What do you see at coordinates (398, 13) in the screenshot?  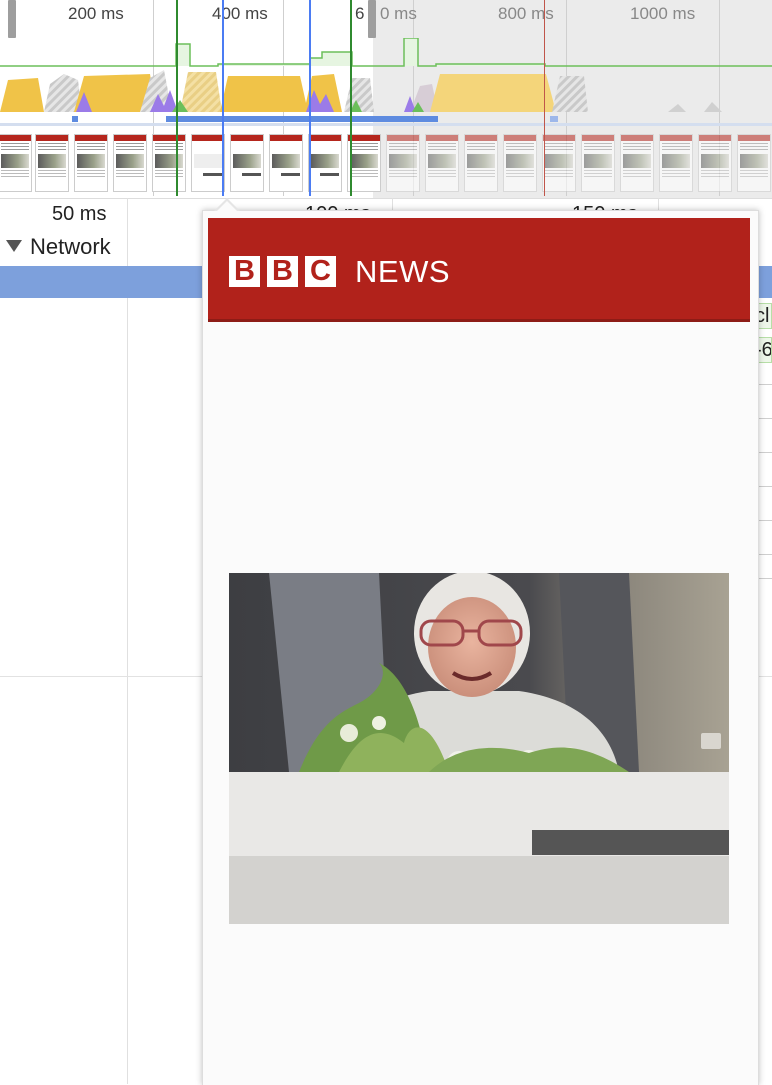 I see `overview-tick-label: 0 ms` at bounding box center [398, 13].